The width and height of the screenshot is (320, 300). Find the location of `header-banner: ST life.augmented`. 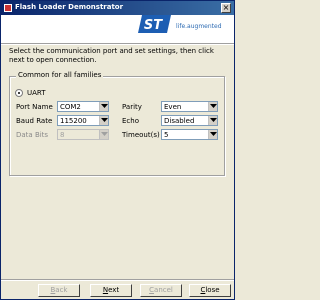

header-banner: ST life.augmented is located at coordinates (117, 29).